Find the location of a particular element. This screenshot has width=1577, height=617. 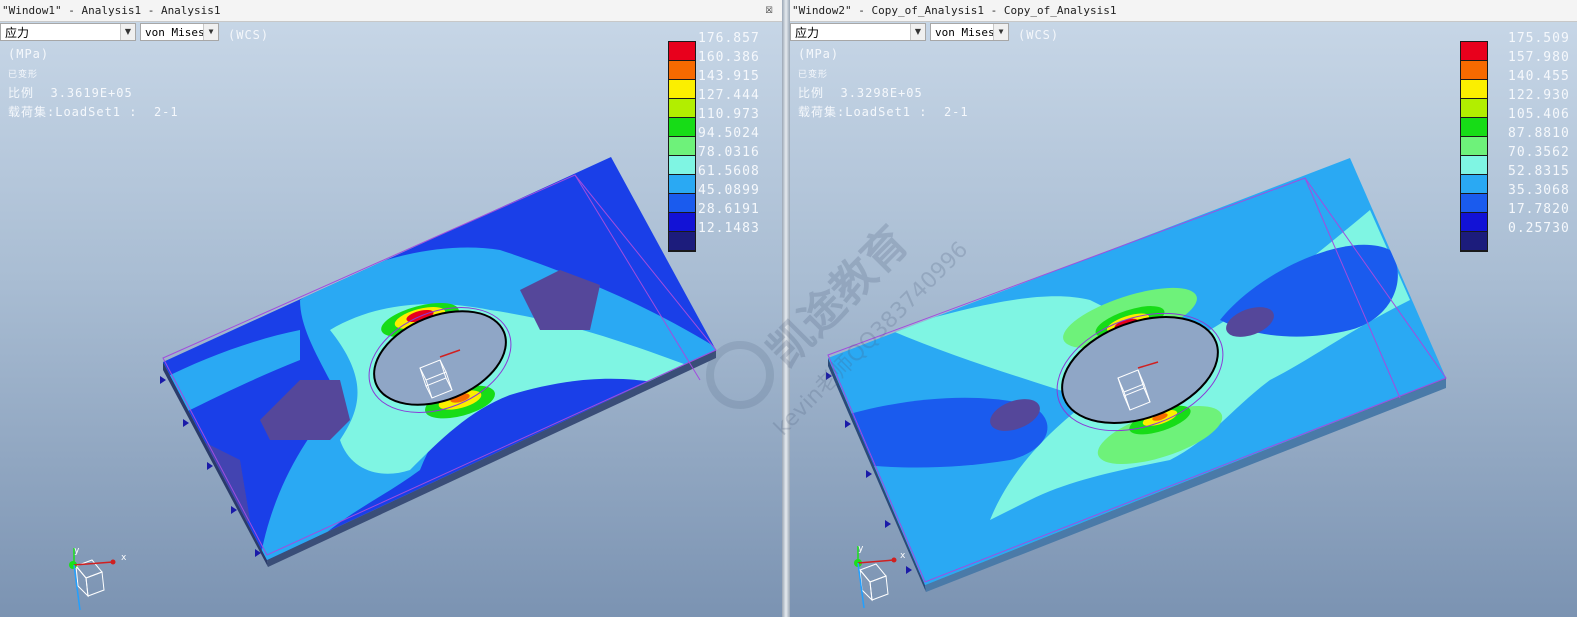

legend-value: 143.915 is located at coordinates (729, 76).